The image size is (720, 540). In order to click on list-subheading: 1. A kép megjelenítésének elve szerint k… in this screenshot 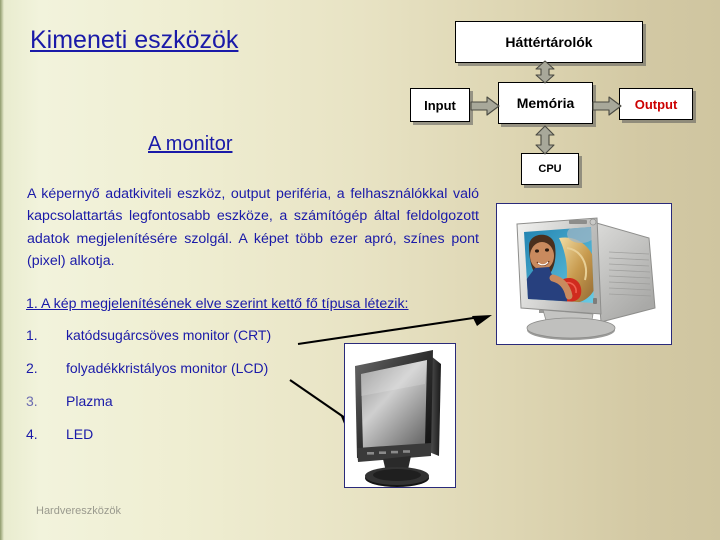, I will do `click(217, 304)`.